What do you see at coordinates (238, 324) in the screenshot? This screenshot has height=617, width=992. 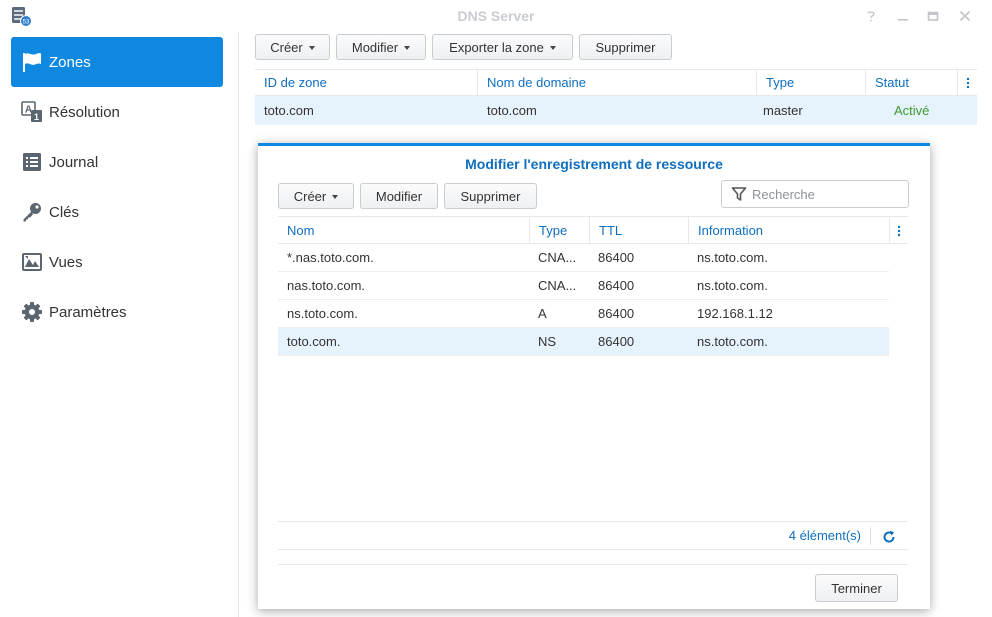 I see `sidebar-divider` at bounding box center [238, 324].